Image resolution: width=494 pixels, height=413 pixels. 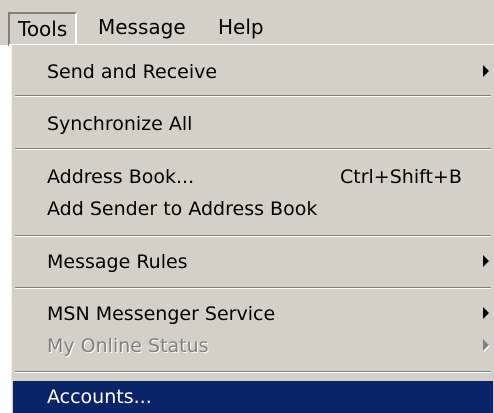 I want to click on menu-item-synchronize-all: Synchronize All, so click(x=253, y=124).